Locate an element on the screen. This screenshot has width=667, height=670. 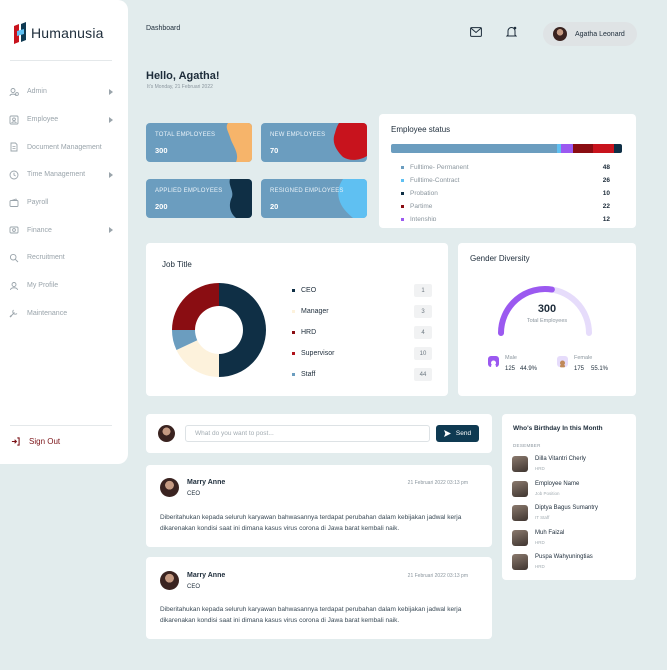
greeting-title: Hello, Agatha! is located at coordinates (183, 76).